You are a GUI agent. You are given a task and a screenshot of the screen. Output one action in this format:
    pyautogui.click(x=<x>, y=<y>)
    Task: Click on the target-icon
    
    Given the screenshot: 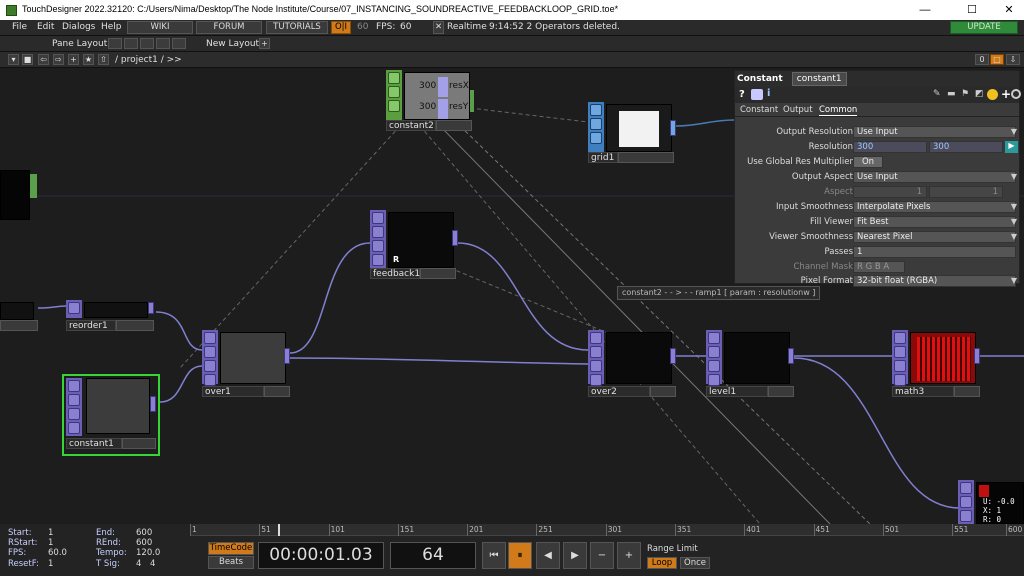 What is the action you would take?
    pyautogui.click(x=1016, y=94)
    